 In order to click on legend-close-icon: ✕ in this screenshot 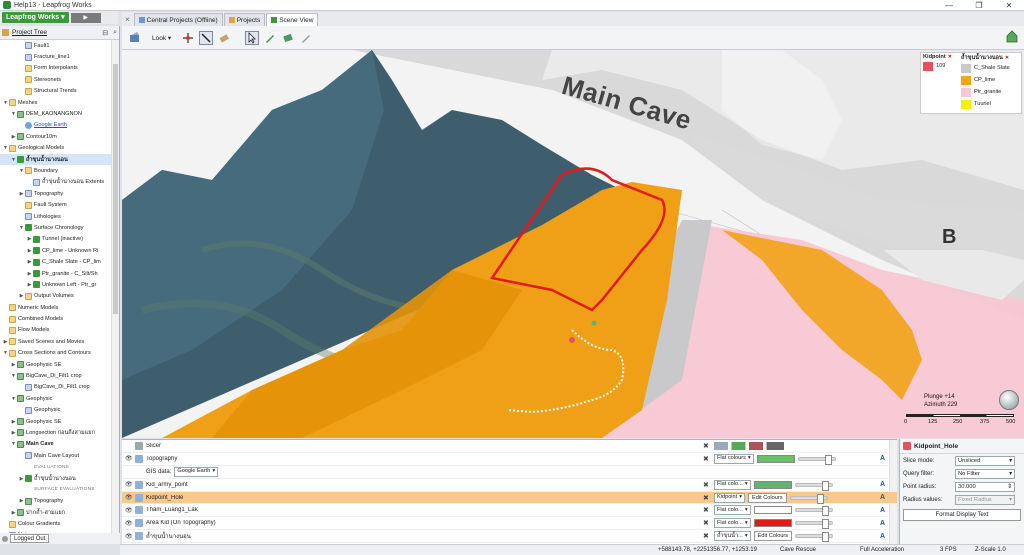, I will do `click(950, 57)`.